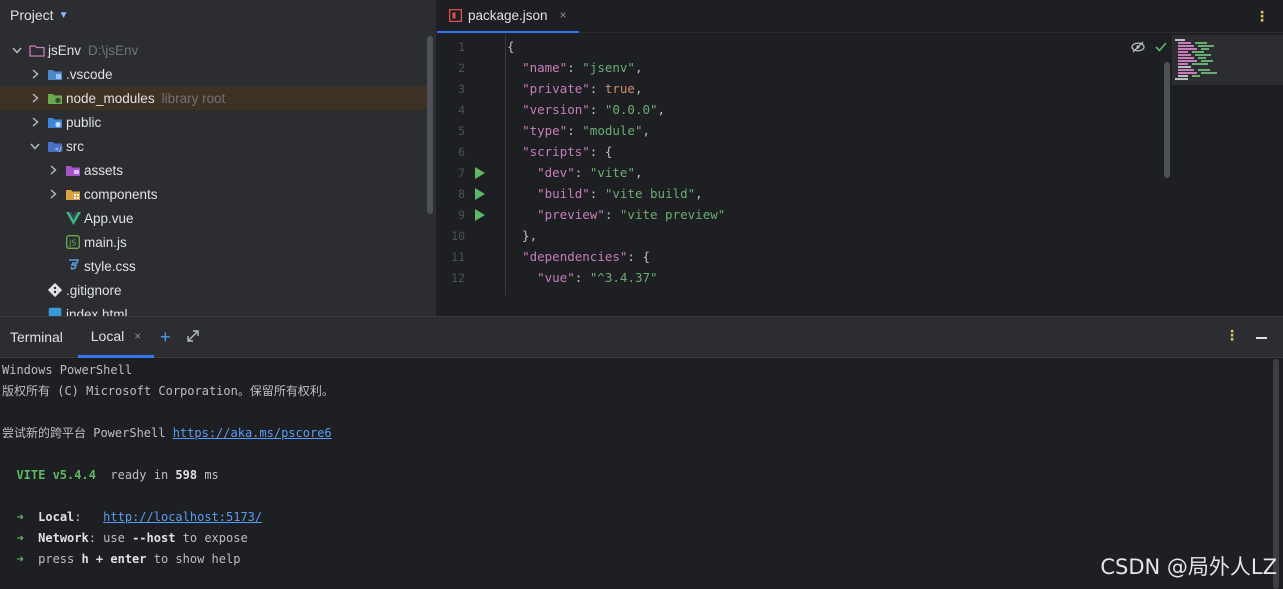 This screenshot has height=589, width=1283. What do you see at coordinates (1167, 120) in the screenshot?
I see `editor-scrollbar` at bounding box center [1167, 120].